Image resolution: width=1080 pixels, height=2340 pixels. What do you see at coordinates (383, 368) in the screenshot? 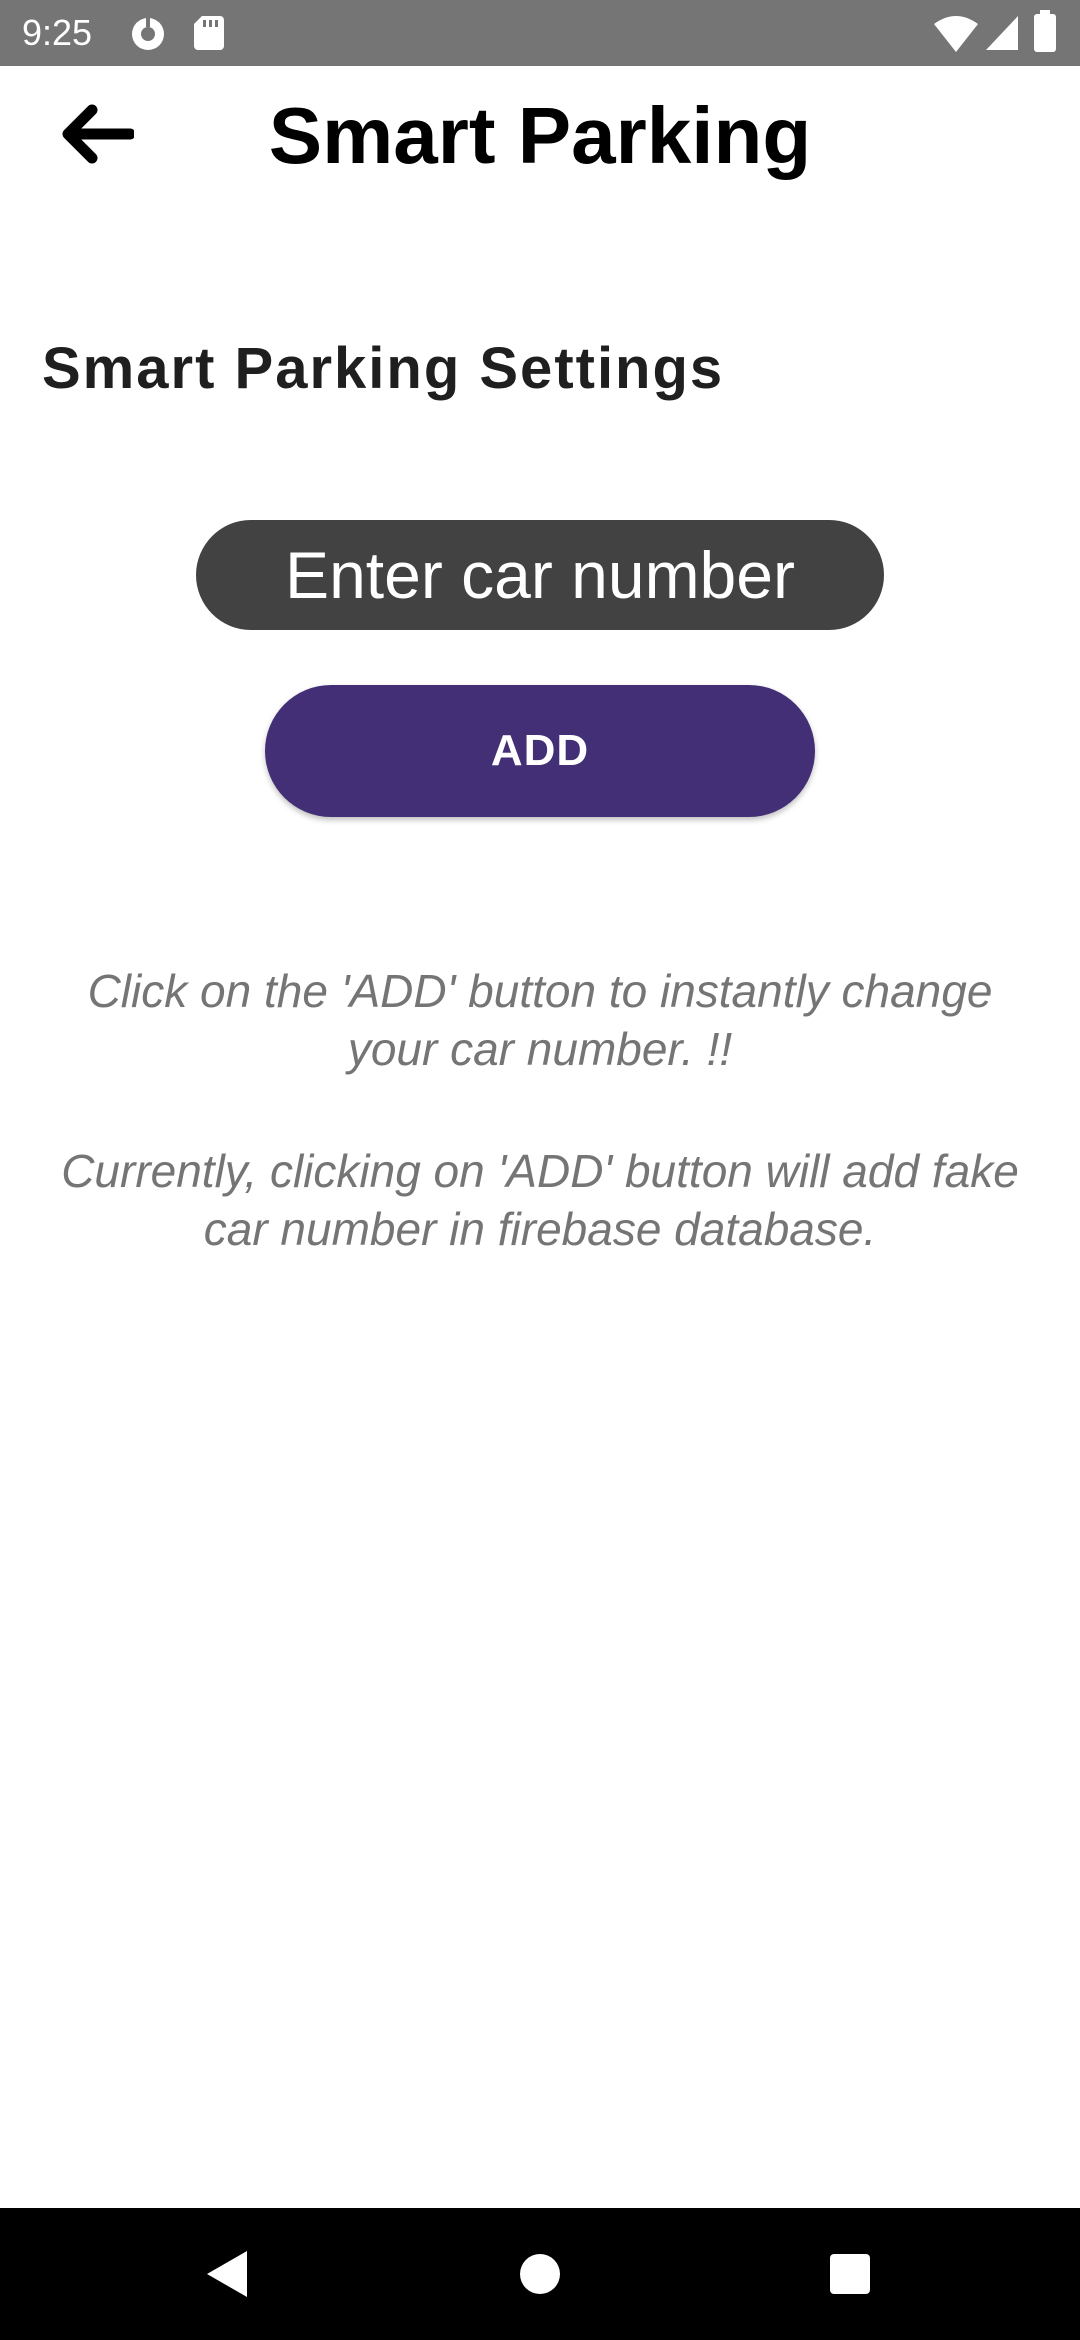
I see `settings-section-title: Smart Parking Settings` at bounding box center [383, 368].